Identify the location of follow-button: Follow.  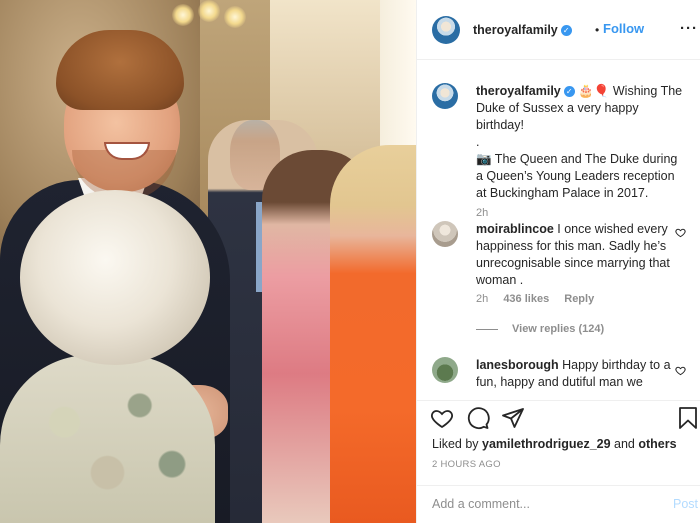
(623, 28).